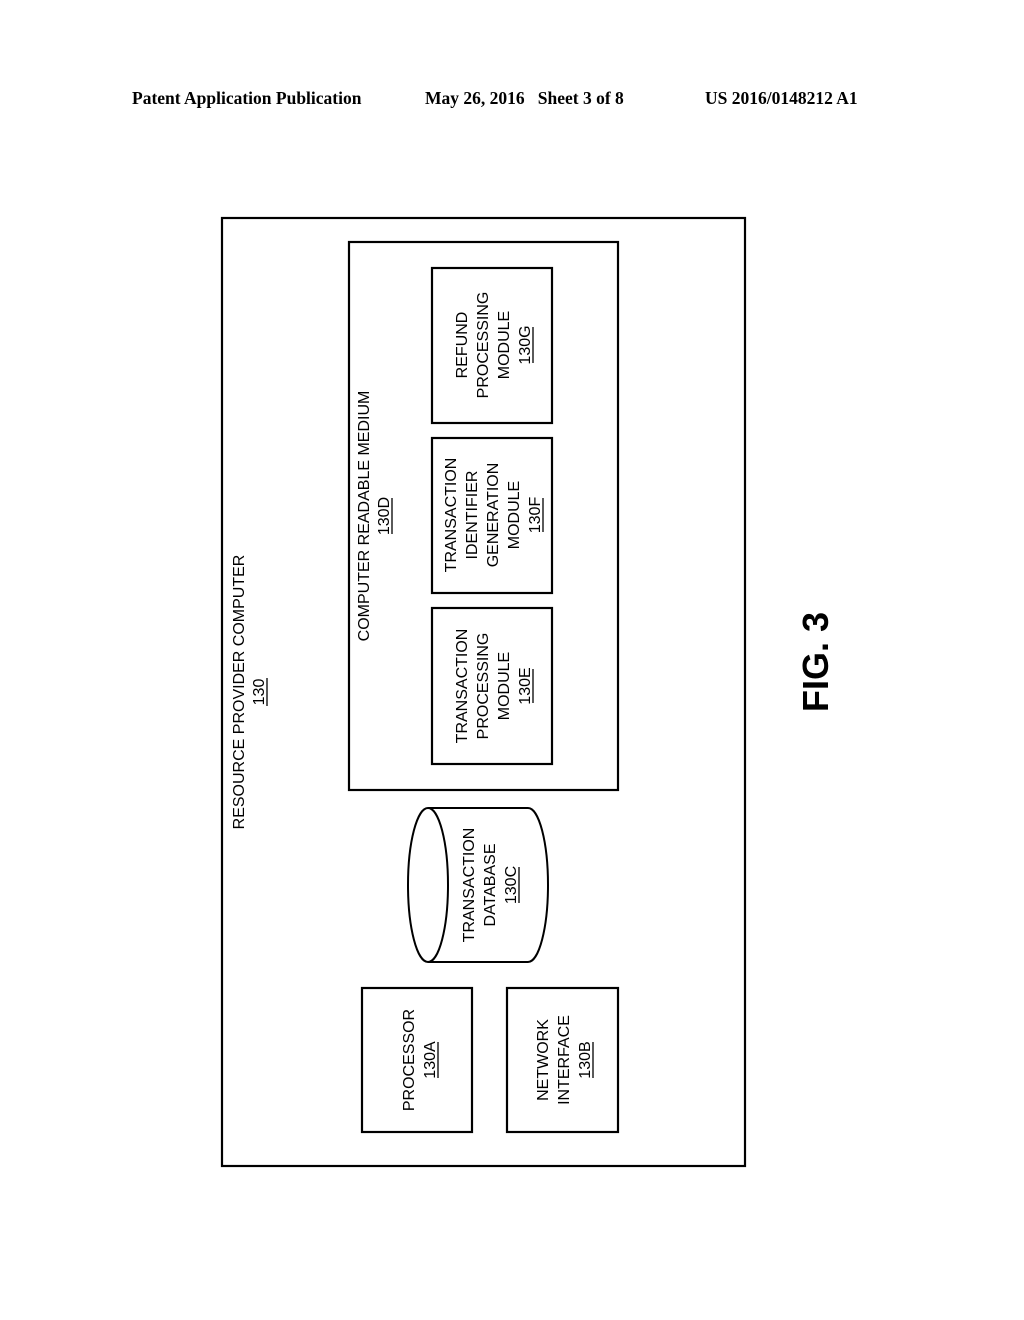 The height and width of the screenshot is (1320, 1024). I want to click on transaction-database-cylinder, so click(478, 885).